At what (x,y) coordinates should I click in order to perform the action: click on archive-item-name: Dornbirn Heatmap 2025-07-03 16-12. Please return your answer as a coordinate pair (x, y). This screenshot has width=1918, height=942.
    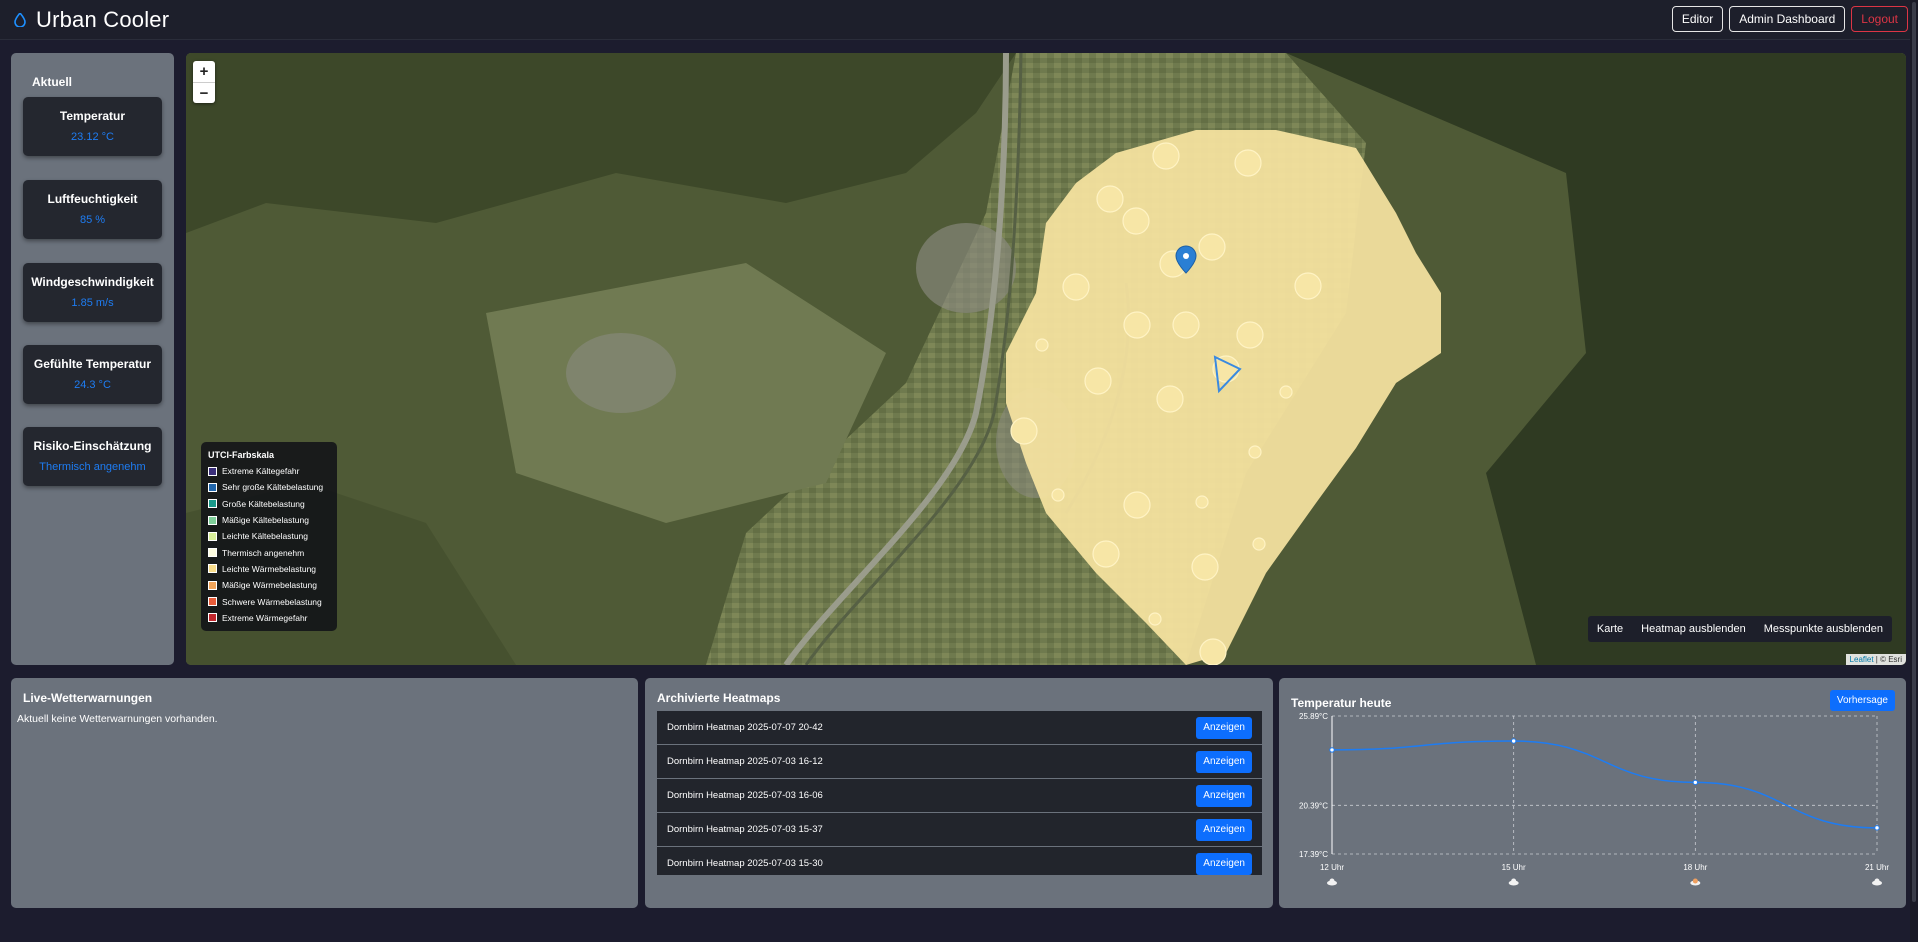
    Looking at the image, I should click on (745, 761).